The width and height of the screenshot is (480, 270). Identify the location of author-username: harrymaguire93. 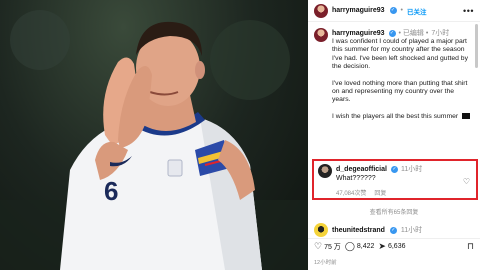
(358, 10).